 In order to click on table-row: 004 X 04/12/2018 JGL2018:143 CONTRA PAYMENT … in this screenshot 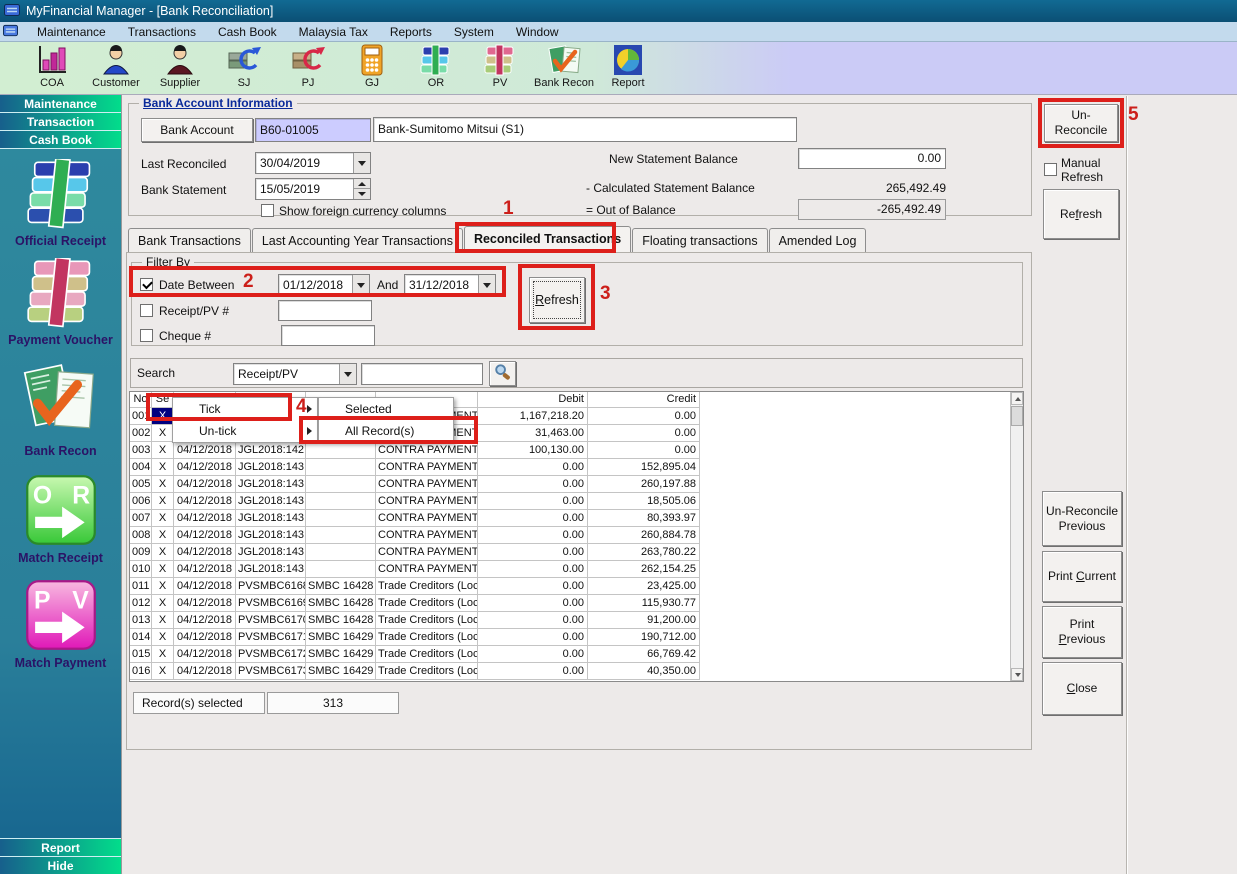, I will do `click(576, 467)`.